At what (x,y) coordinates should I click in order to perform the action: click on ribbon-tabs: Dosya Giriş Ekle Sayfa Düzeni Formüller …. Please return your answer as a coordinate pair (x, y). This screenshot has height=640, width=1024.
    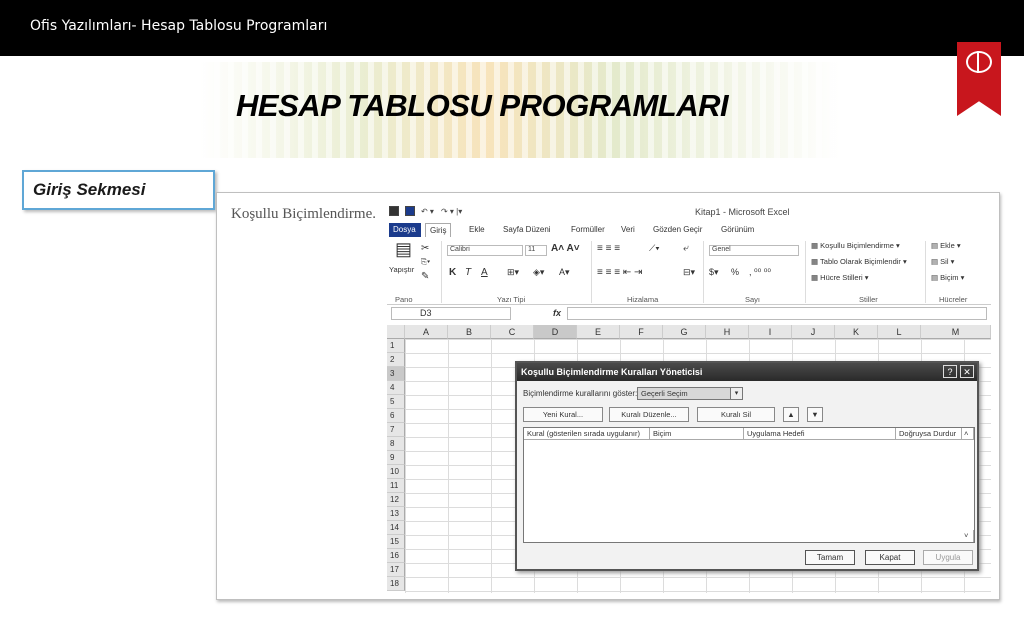
    Looking at the image, I should click on (689, 229).